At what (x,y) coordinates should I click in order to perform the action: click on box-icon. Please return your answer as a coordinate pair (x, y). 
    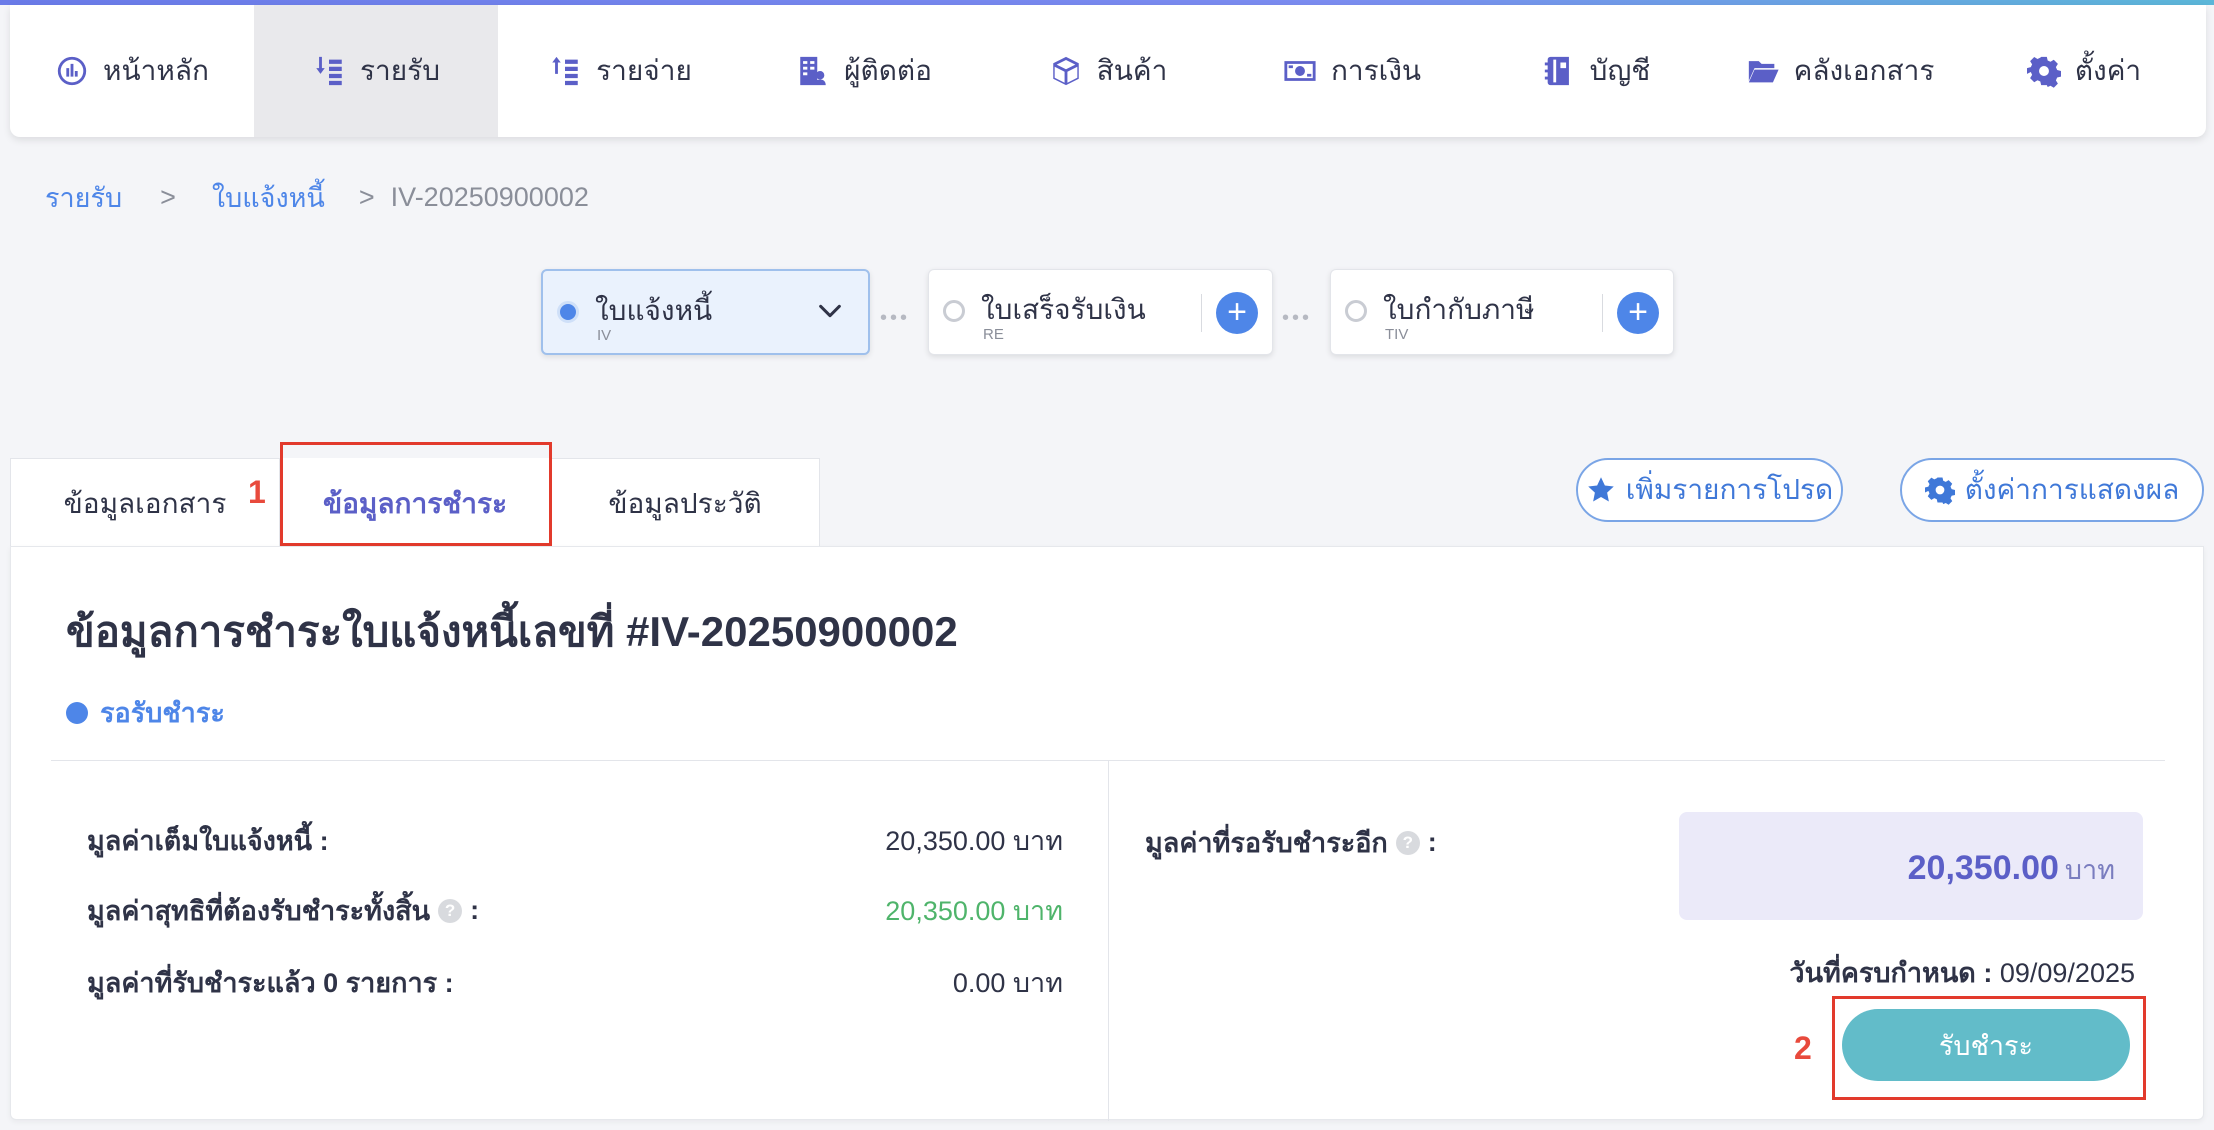
    Looking at the image, I should click on (1065, 71).